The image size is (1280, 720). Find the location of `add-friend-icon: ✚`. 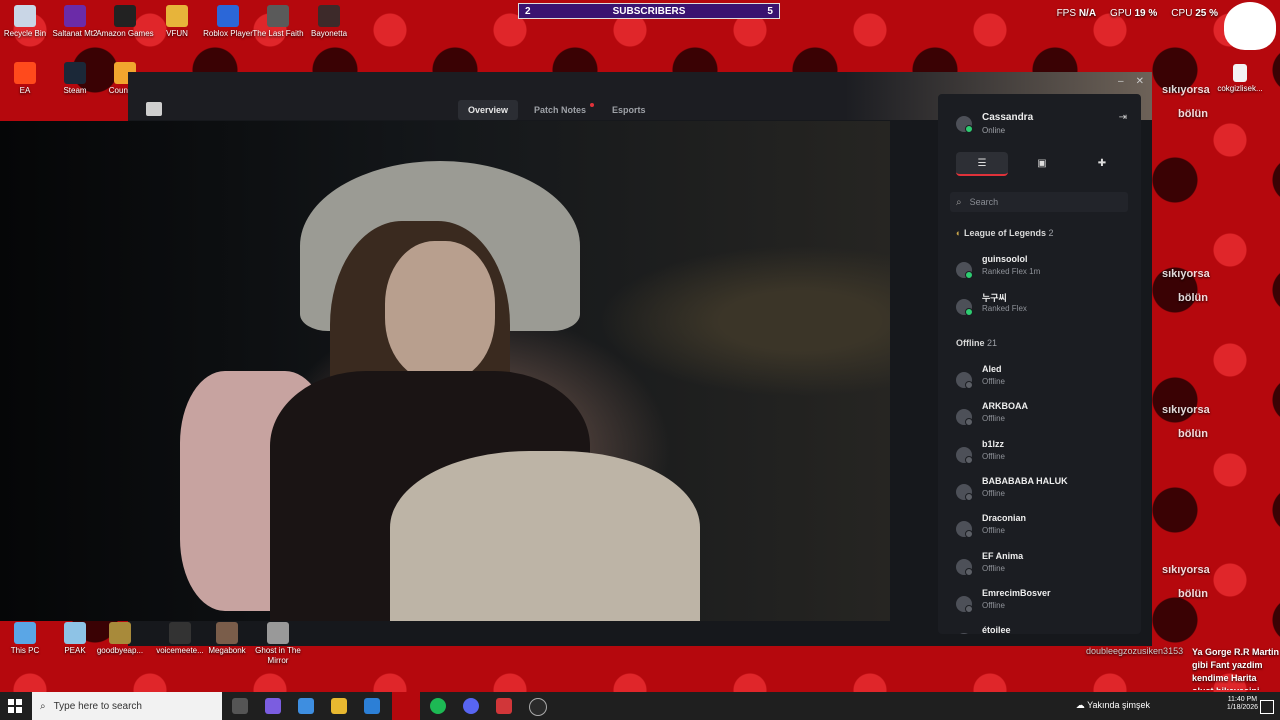

add-friend-icon: ✚ is located at coordinates (1102, 163).